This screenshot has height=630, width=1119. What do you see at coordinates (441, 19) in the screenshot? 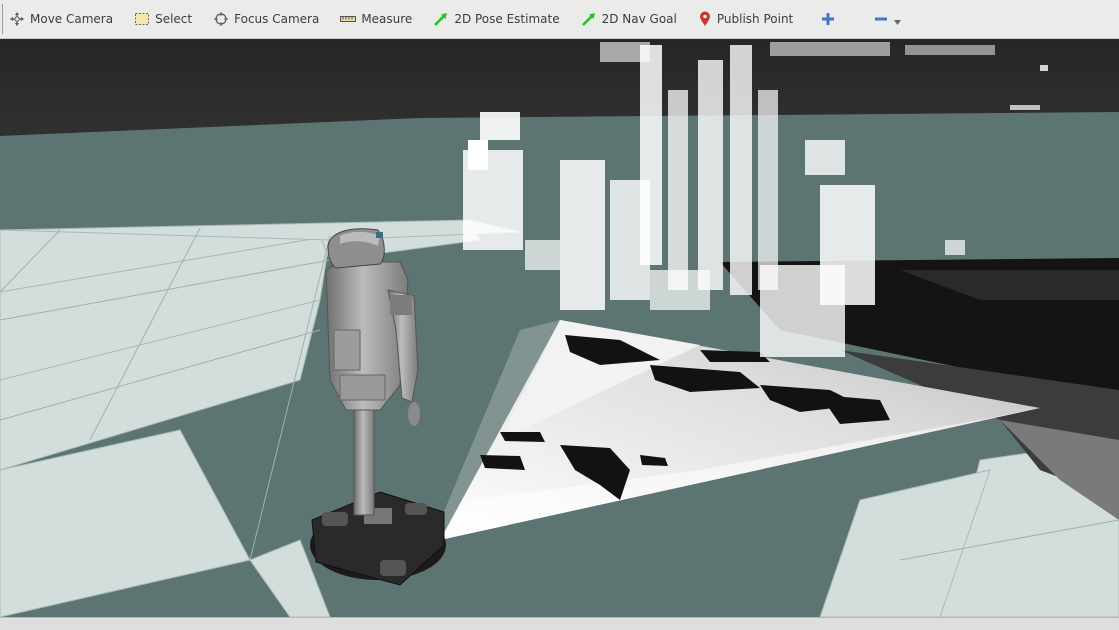
I see `pose-arrow-icon` at bounding box center [441, 19].